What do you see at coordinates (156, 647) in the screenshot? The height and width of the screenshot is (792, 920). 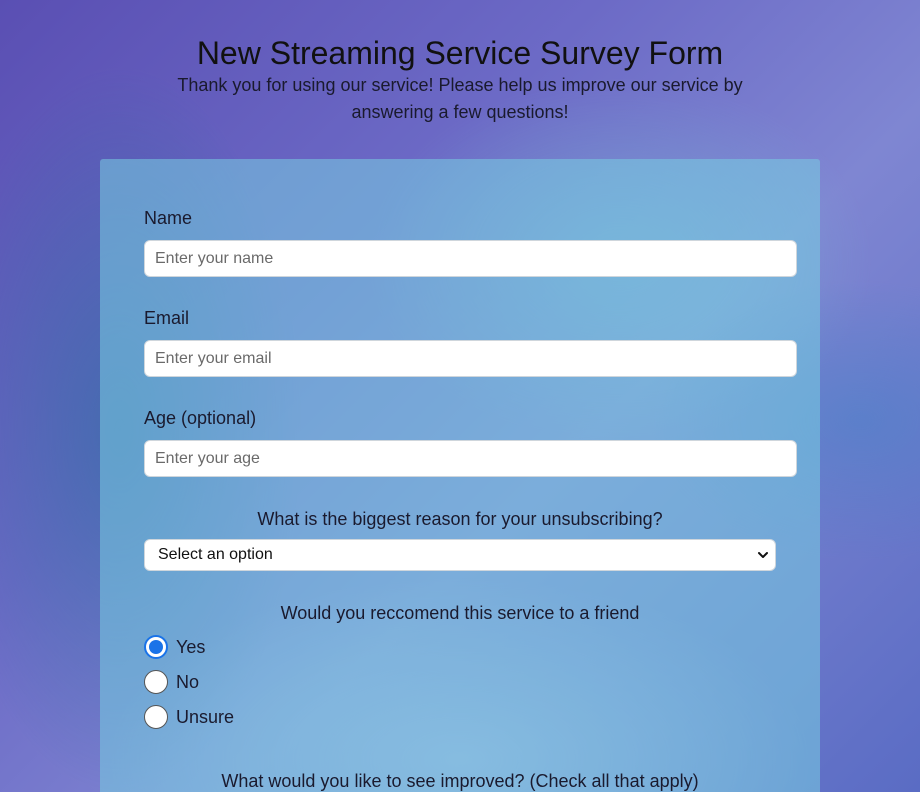 I see `radio-yes` at bounding box center [156, 647].